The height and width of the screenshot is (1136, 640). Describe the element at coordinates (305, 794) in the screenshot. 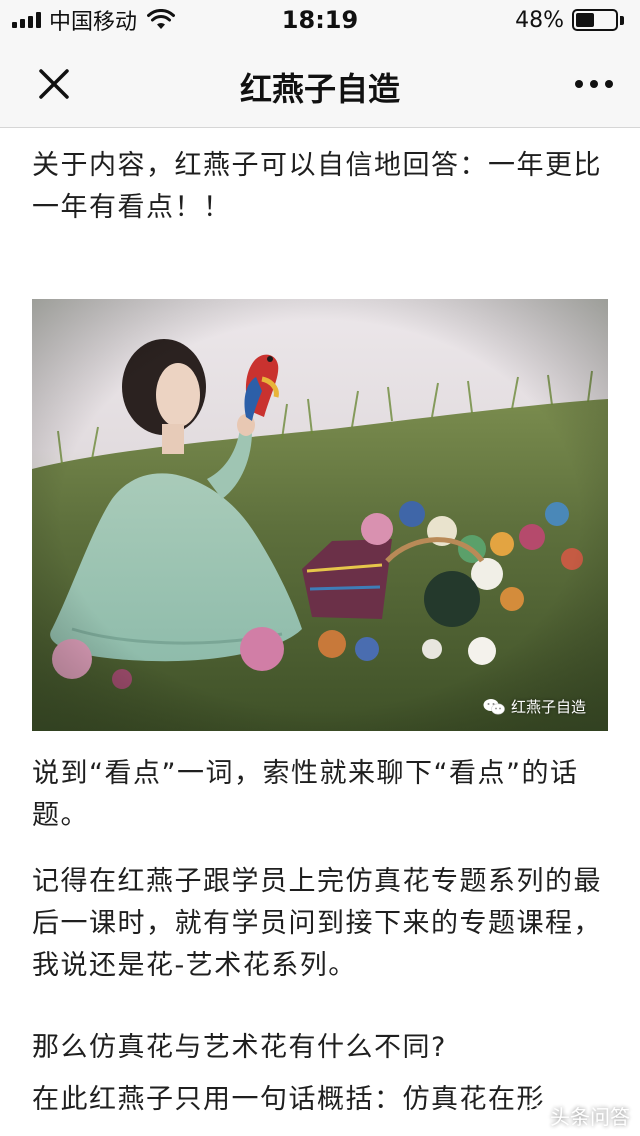

I see `article-paragraph: 说到“看点”一词，索性就来聊下“看点”的话题。` at that location.